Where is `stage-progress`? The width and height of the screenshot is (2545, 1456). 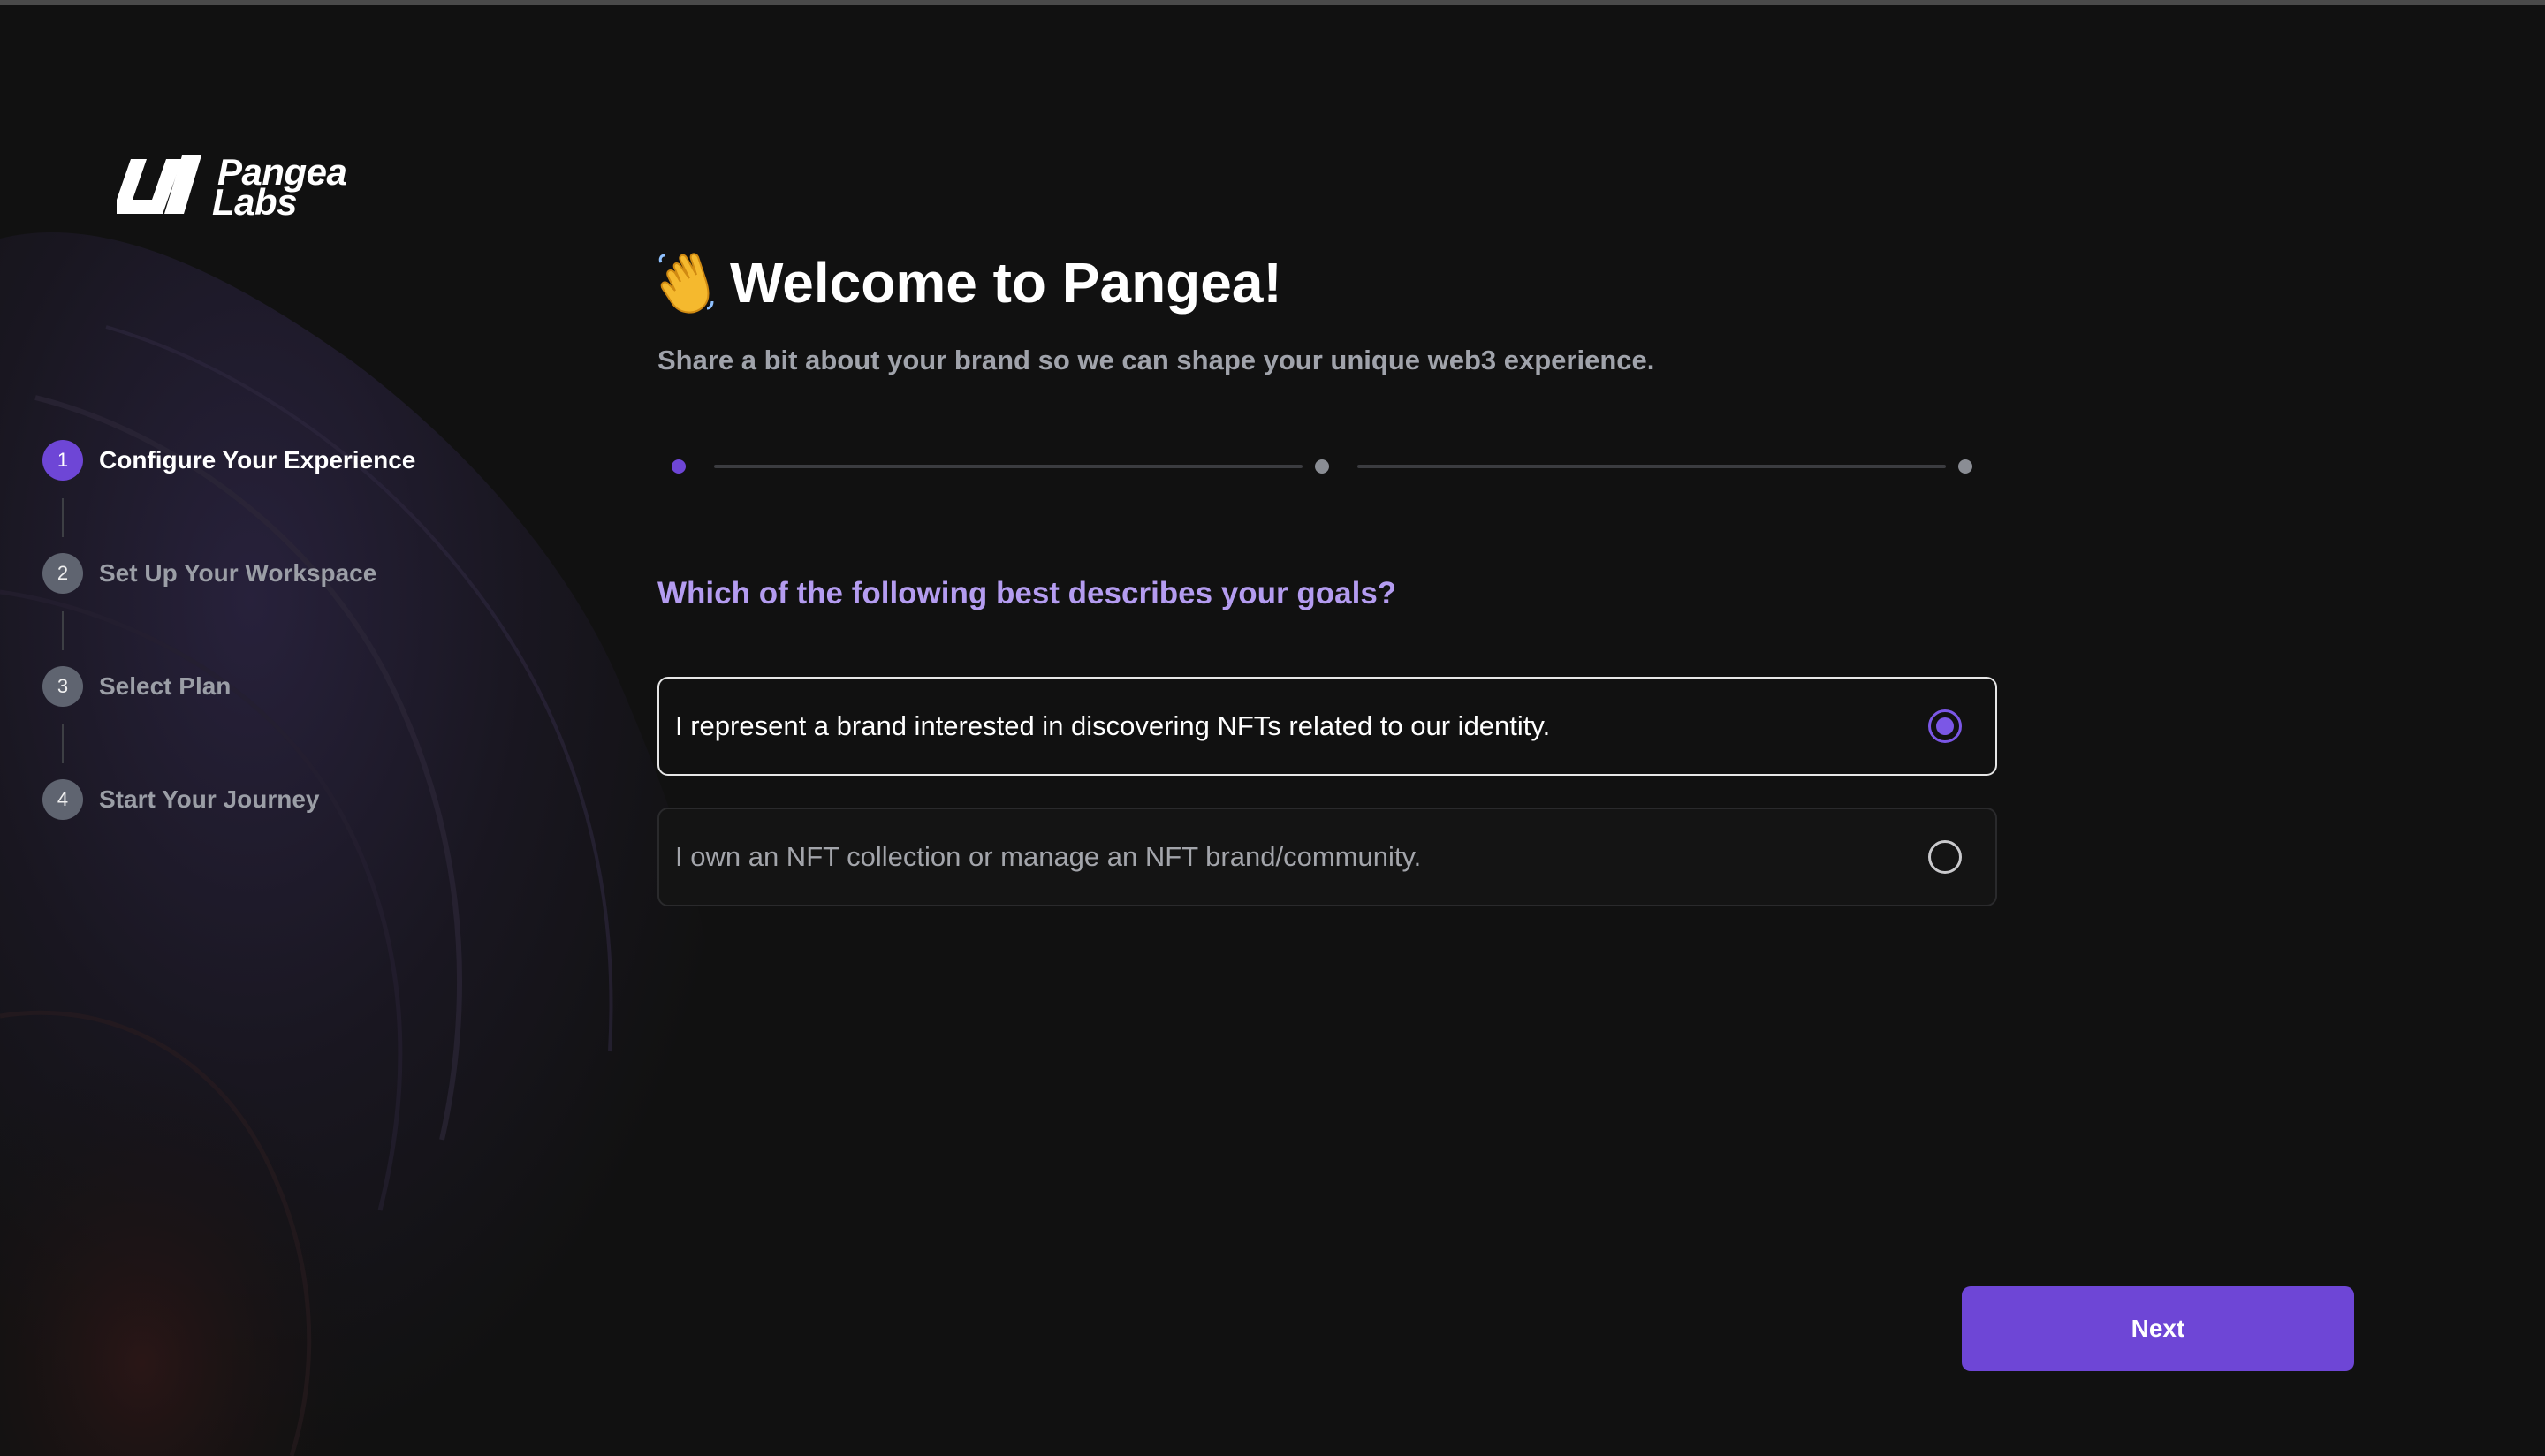
stage-progress is located at coordinates (1315, 466).